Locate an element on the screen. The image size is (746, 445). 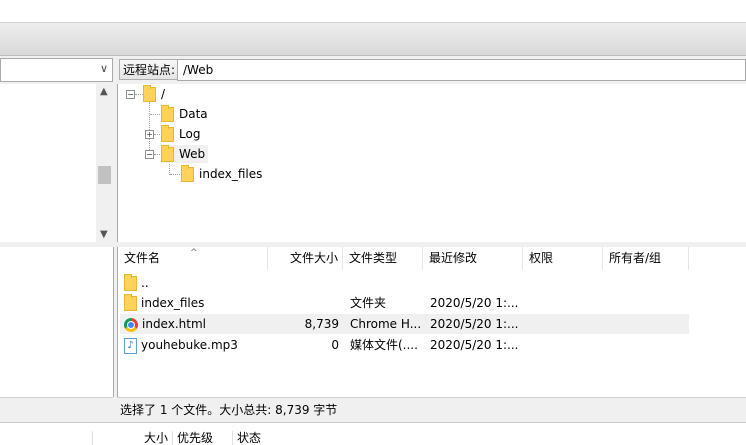
column-header-modified: 最近修改 is located at coordinates (473, 258).